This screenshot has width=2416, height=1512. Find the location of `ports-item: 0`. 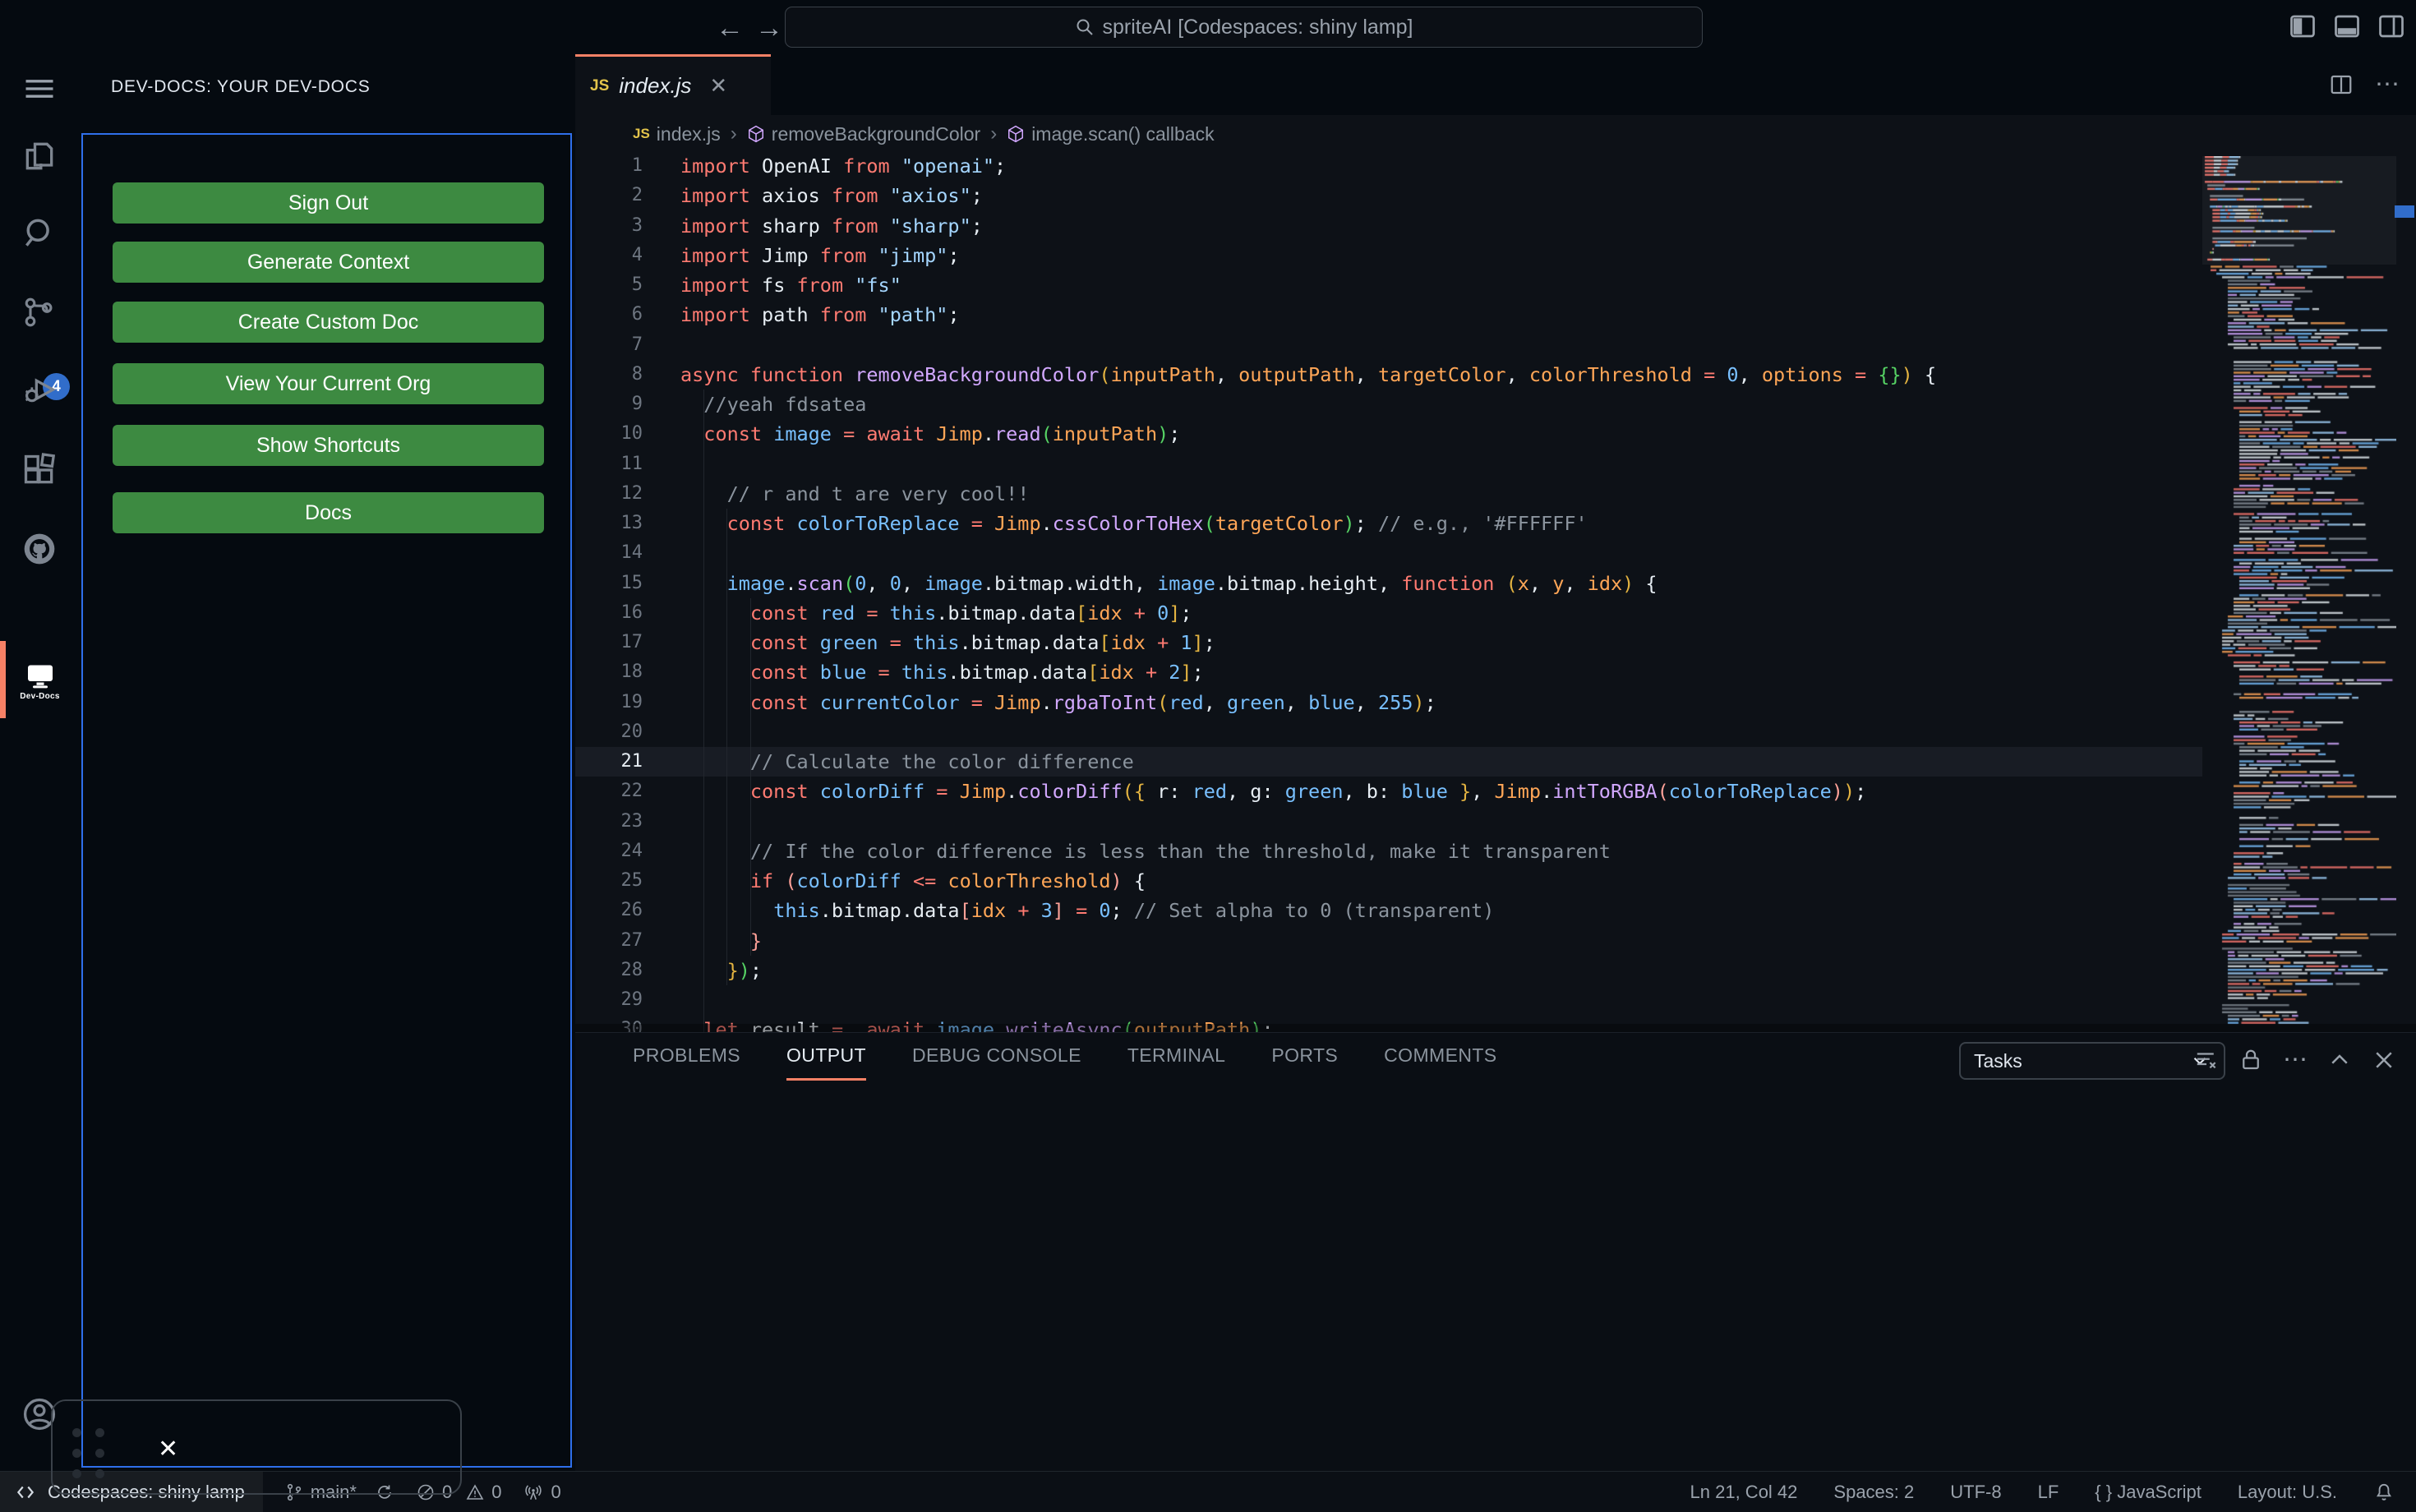

ports-item: 0 is located at coordinates (542, 1493).